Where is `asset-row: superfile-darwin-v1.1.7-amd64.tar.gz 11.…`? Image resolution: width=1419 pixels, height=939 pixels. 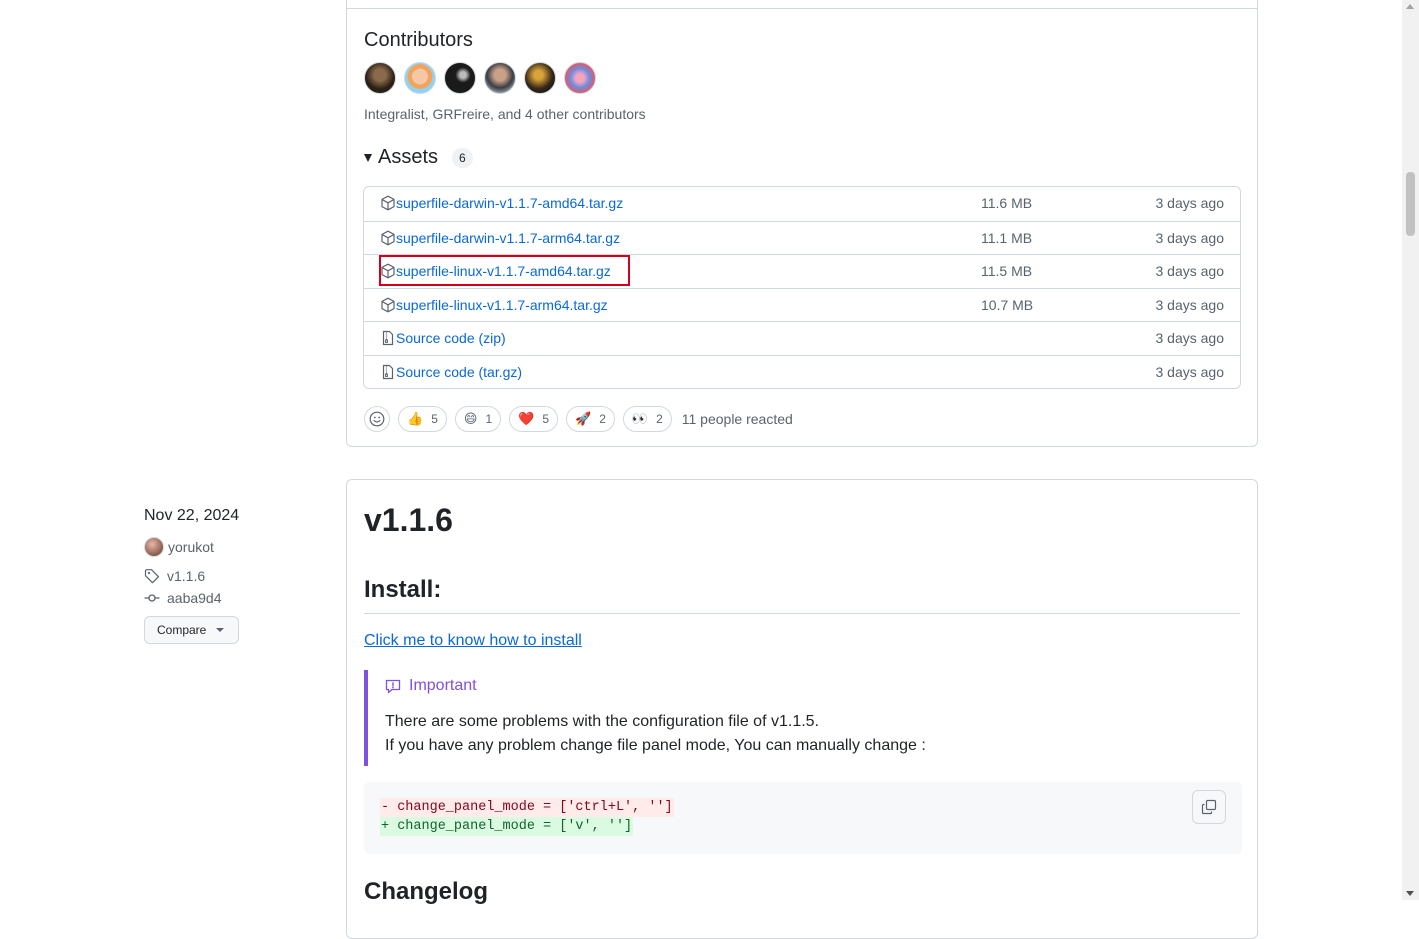
asset-row: superfile-darwin-v1.1.7-amd64.tar.gz 11.… is located at coordinates (802, 204).